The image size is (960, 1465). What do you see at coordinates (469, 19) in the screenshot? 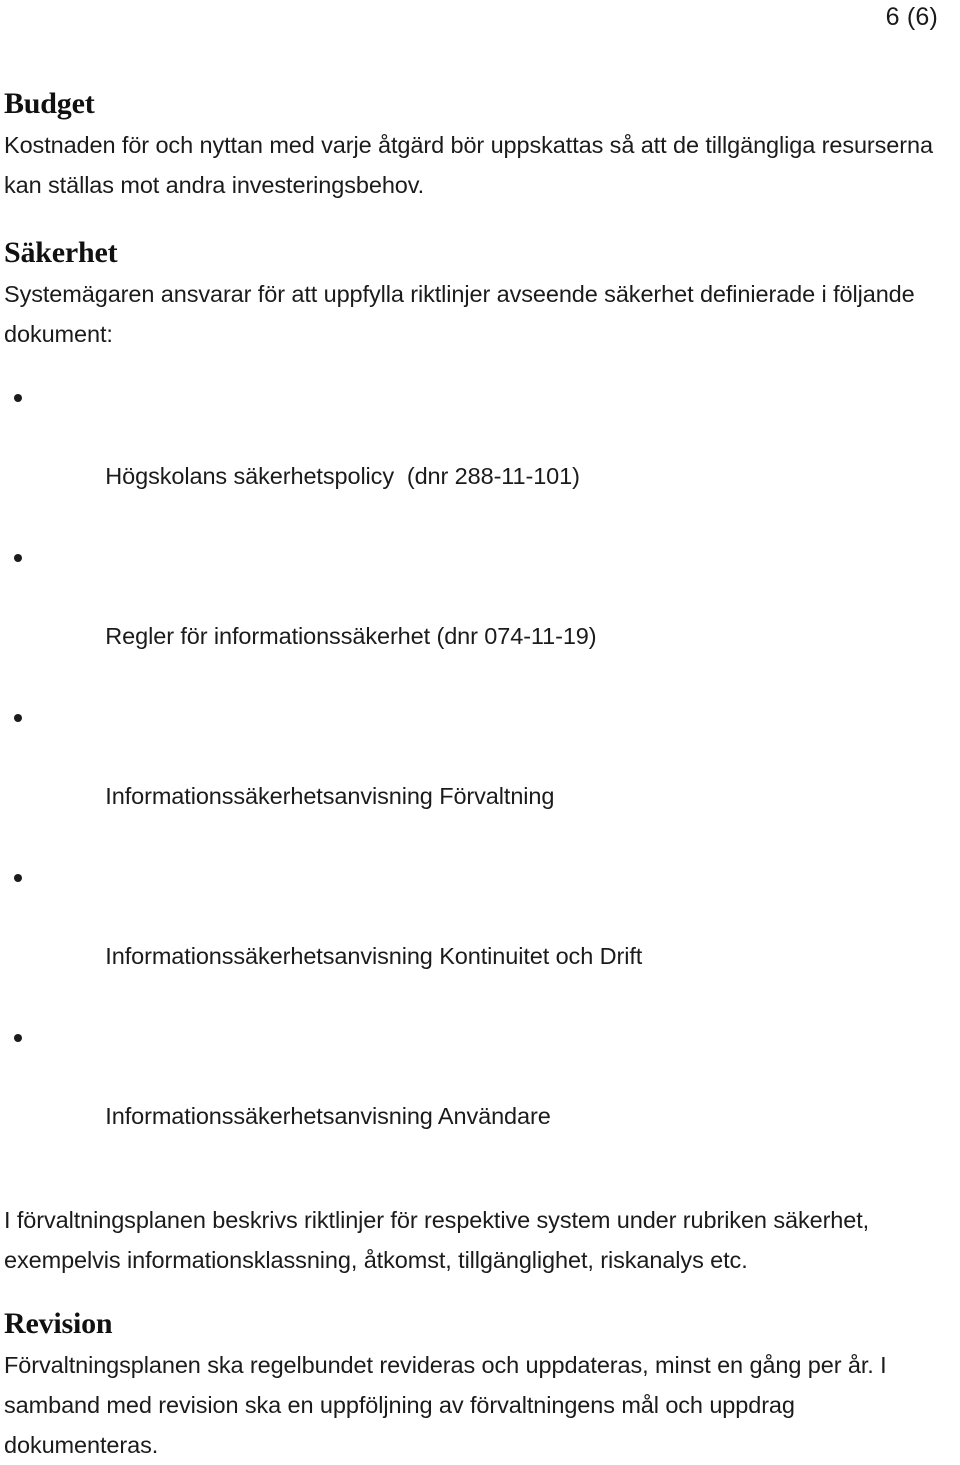
I see `page-header: 6 (6)` at bounding box center [469, 19].